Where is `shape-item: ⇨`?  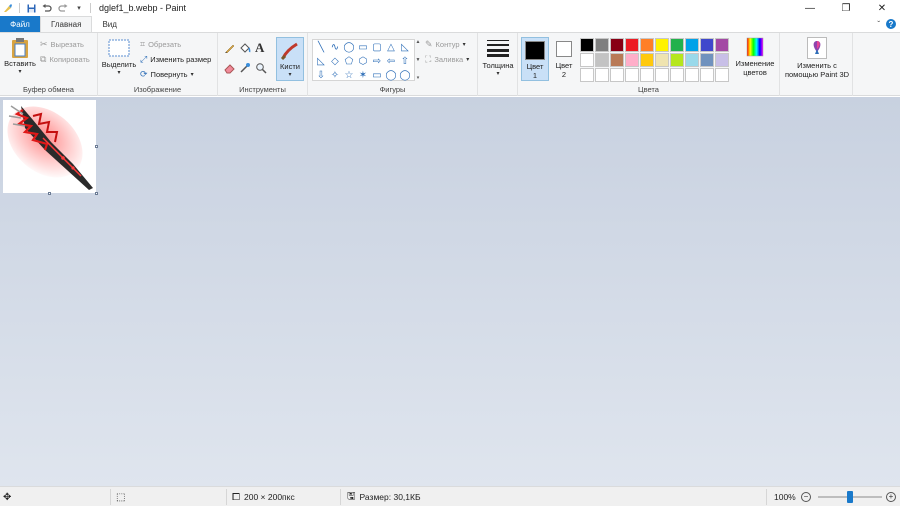 shape-item: ⇨ is located at coordinates (377, 62).